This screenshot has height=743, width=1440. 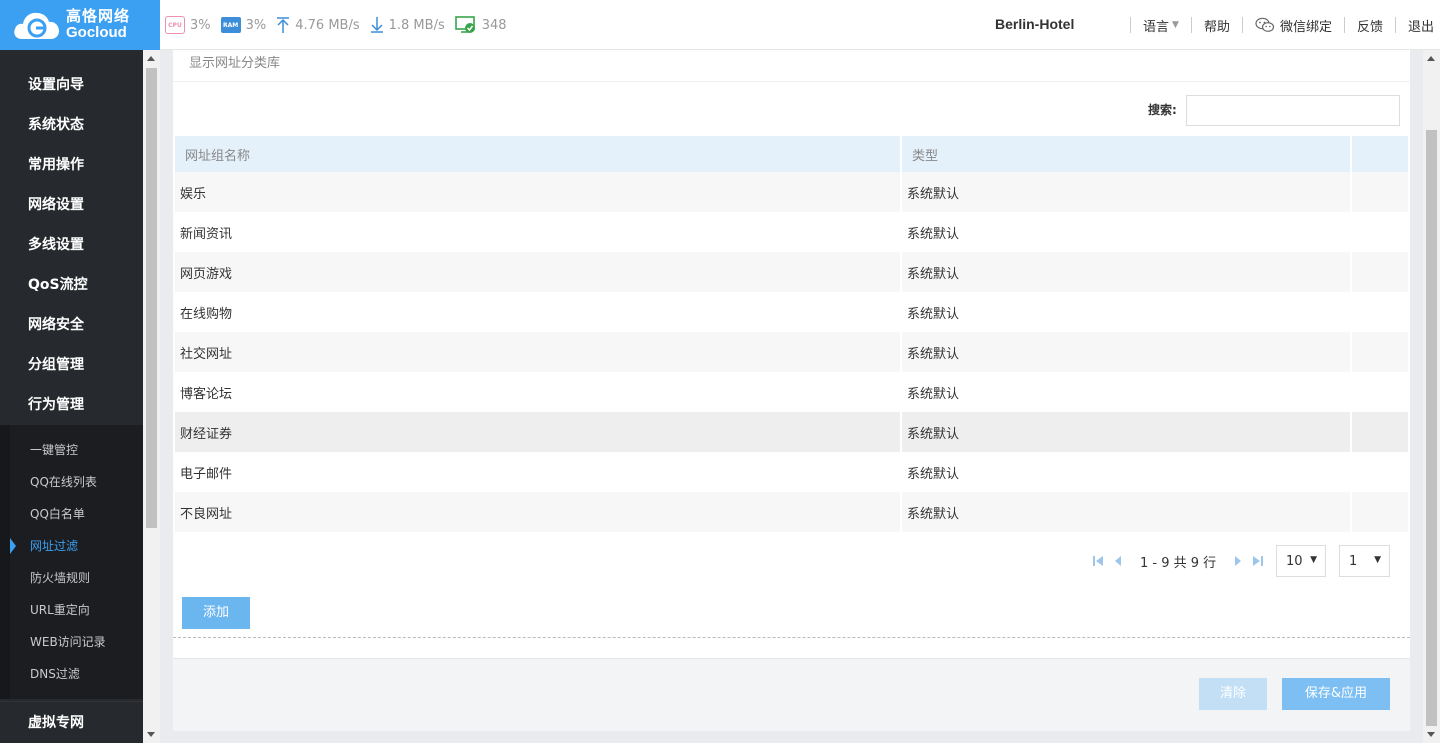 What do you see at coordinates (791, 512) in the screenshot?
I see `table-row: 不良网址 系统默认` at bounding box center [791, 512].